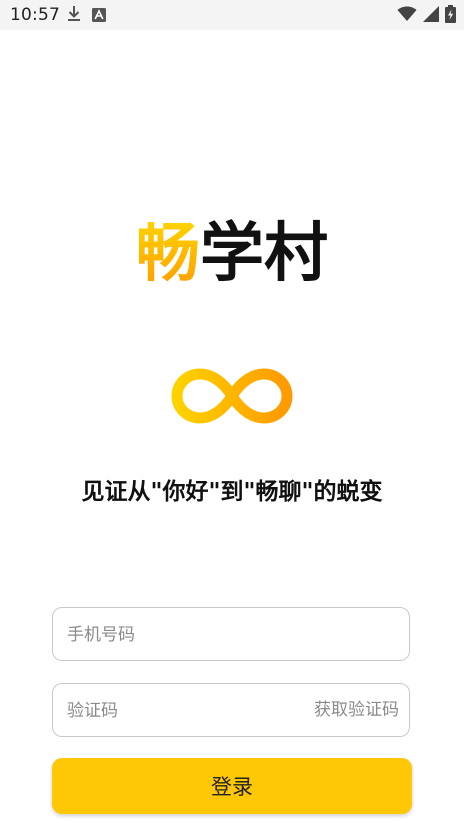 The image size is (464, 824). What do you see at coordinates (264, 254) in the screenshot?
I see `brand-rest-text: 学村` at bounding box center [264, 254].